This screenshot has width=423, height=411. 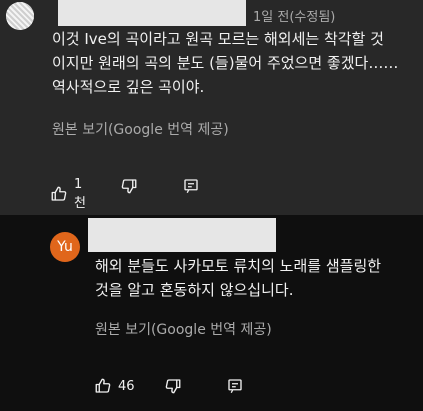 I want to click on comment-line: 것을 알고 혼동하지 않으십니다., so click(x=194, y=290).